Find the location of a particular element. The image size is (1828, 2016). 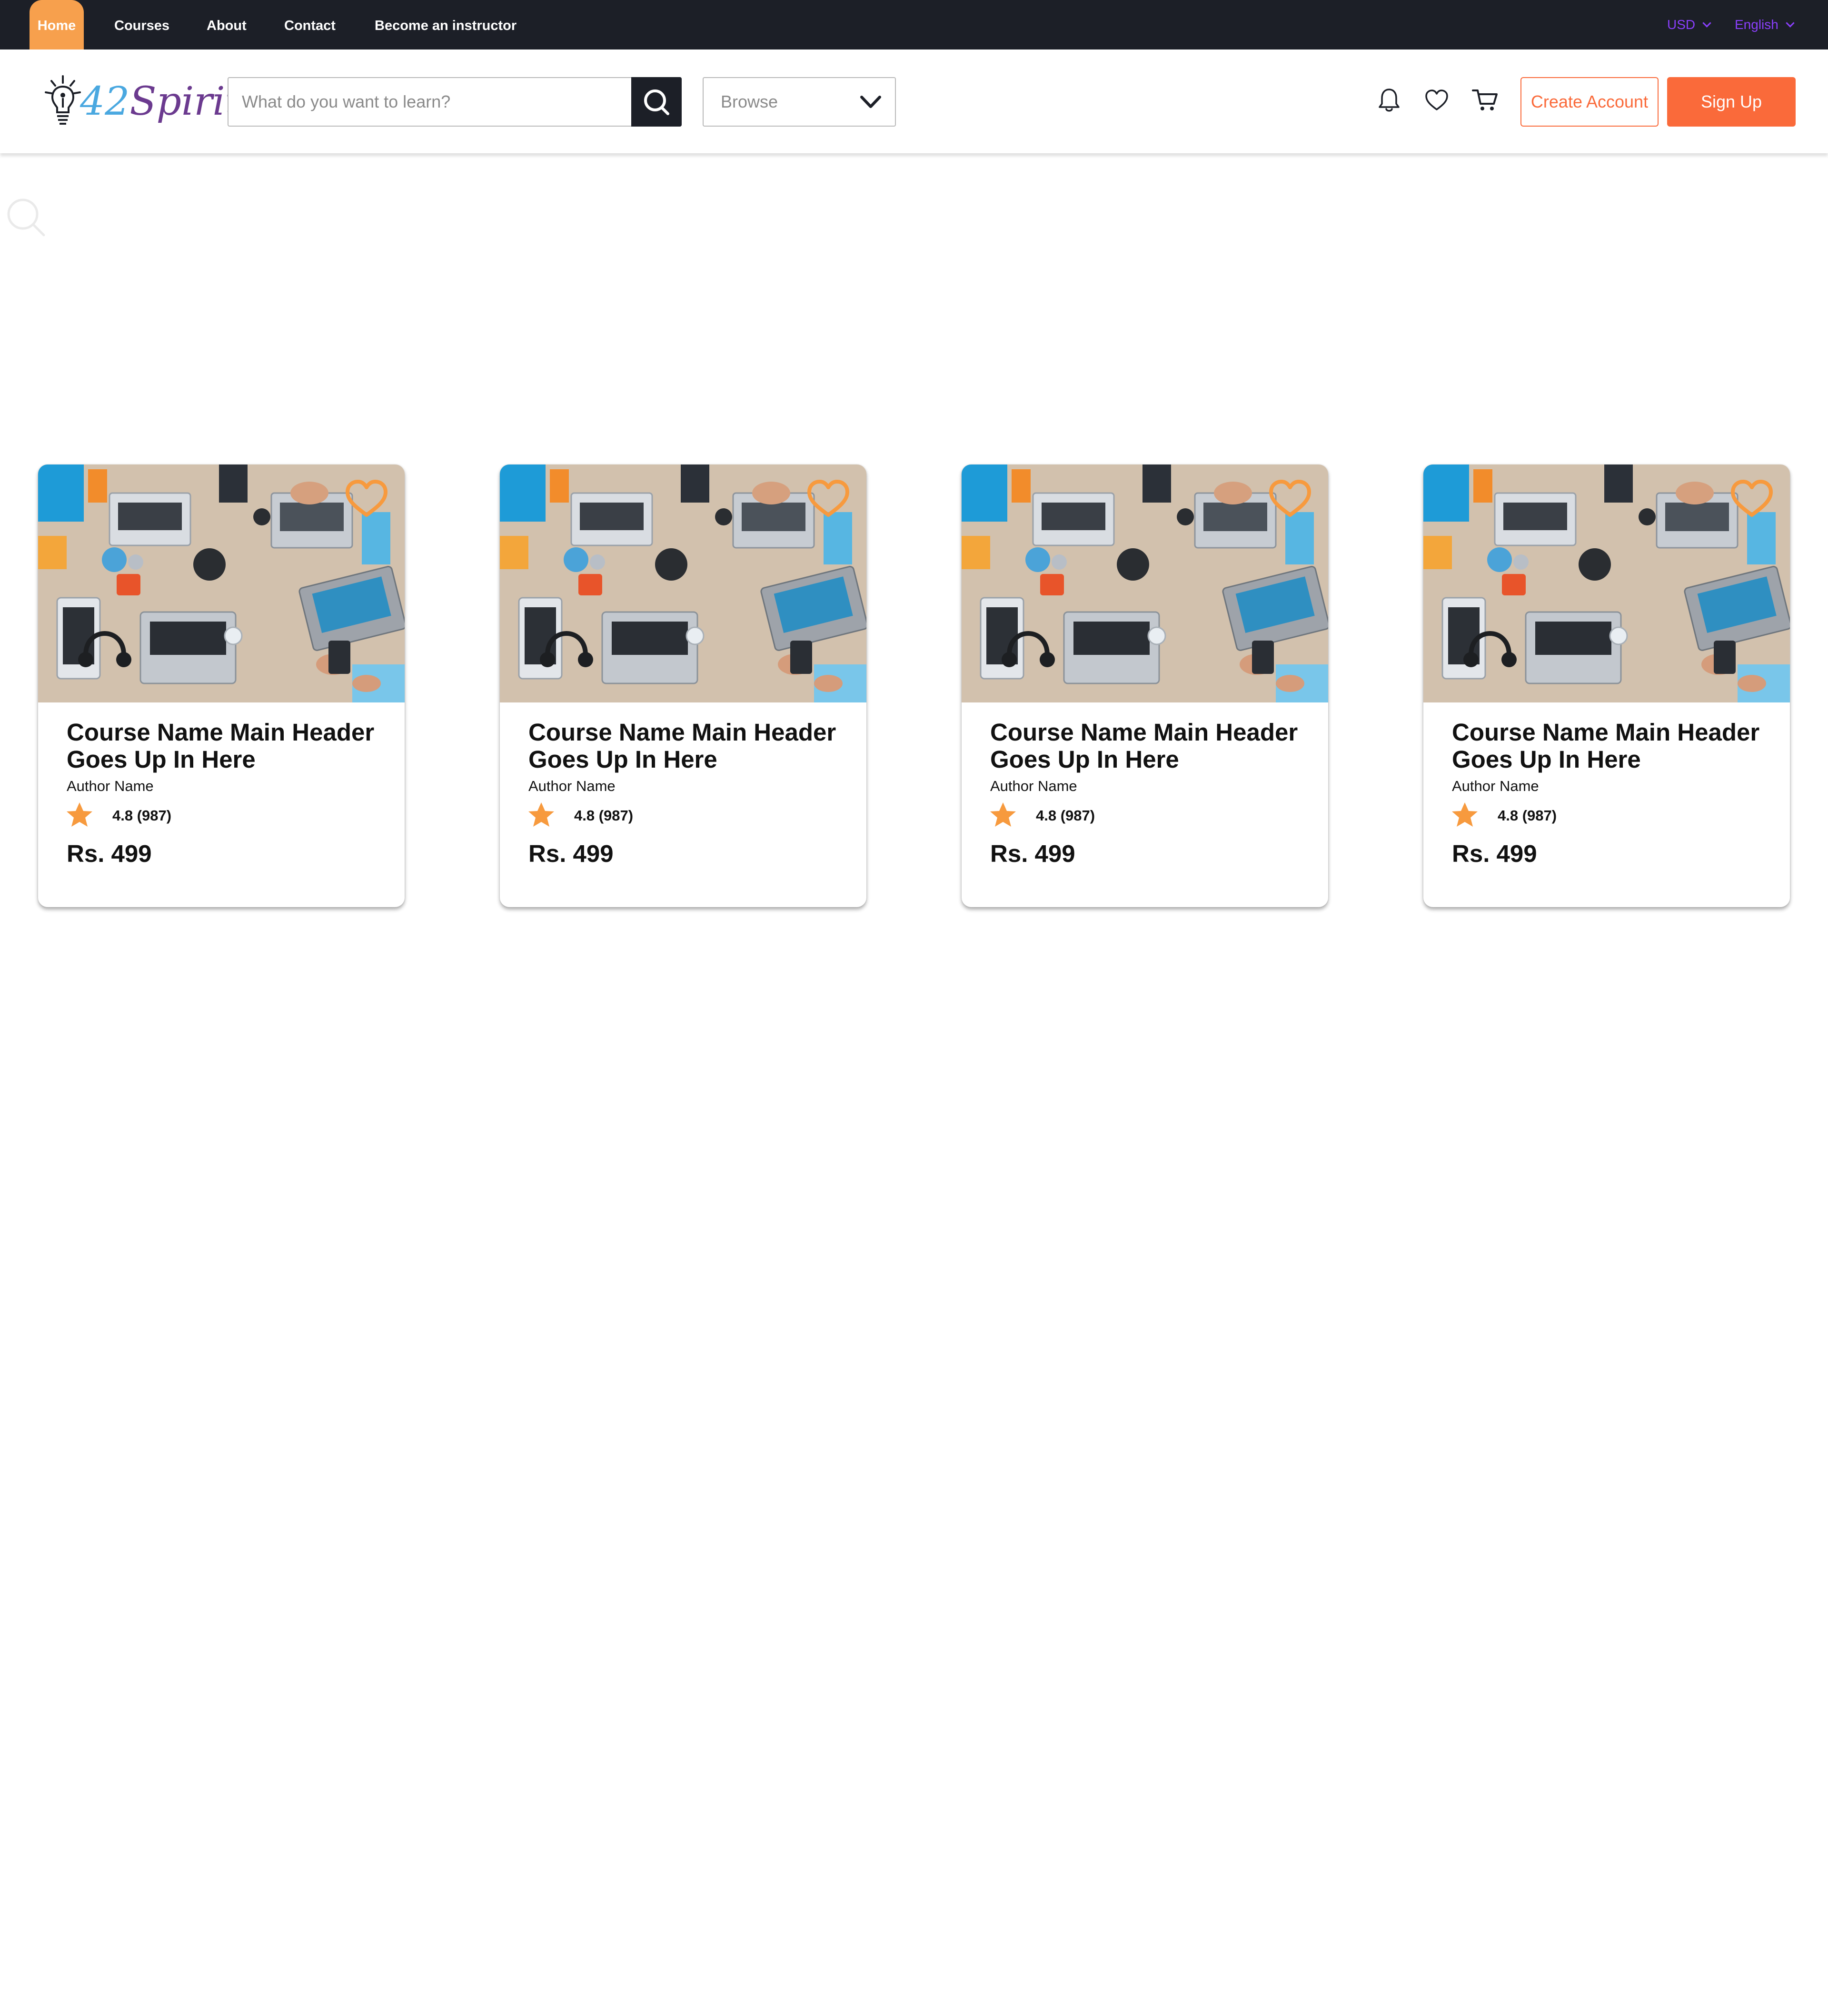

notifications-button is located at coordinates (1389, 100).